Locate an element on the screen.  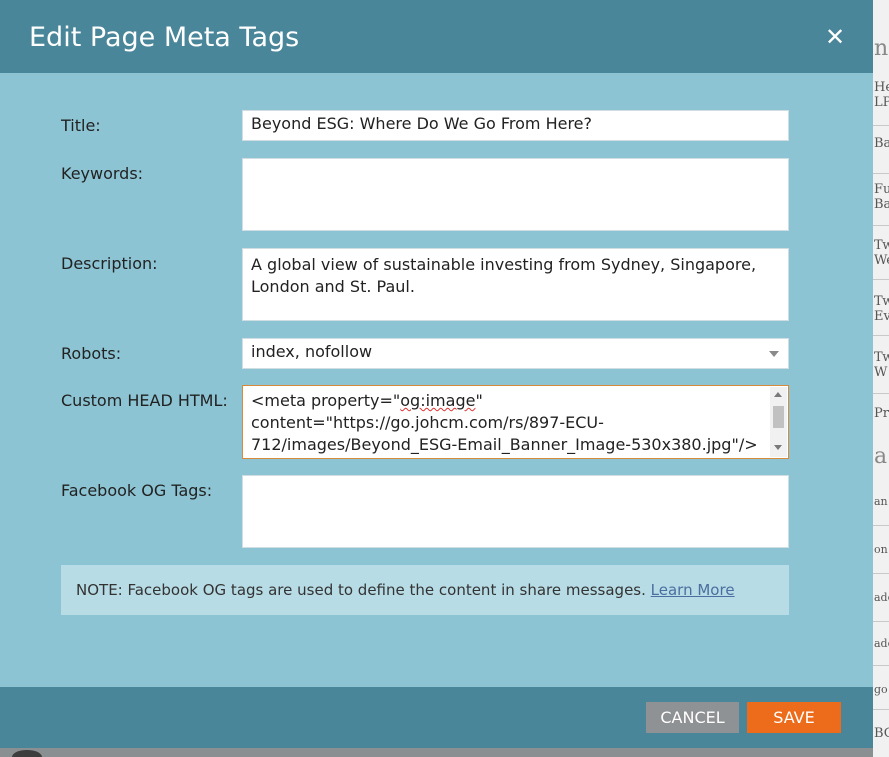
chevron-down-icon is located at coordinates (774, 354).